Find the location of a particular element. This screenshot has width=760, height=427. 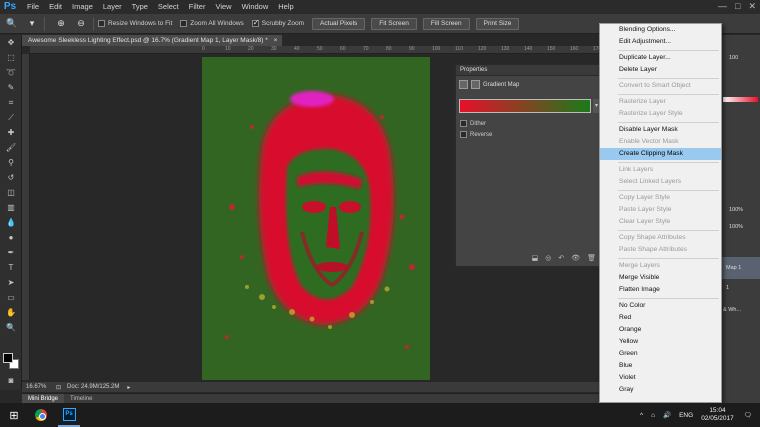

fill-field: 100% is located at coordinates (736, 227).